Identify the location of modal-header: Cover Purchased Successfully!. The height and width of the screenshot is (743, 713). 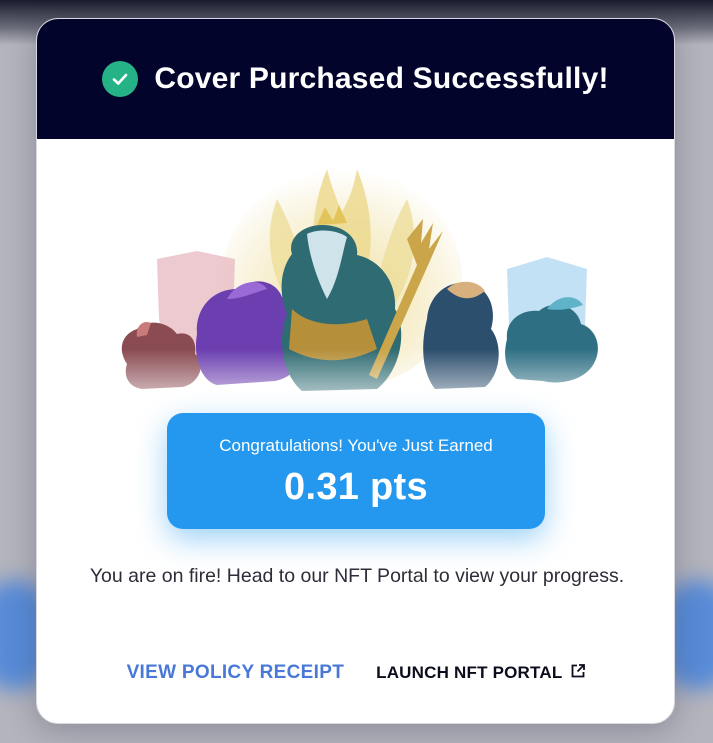
(355, 79).